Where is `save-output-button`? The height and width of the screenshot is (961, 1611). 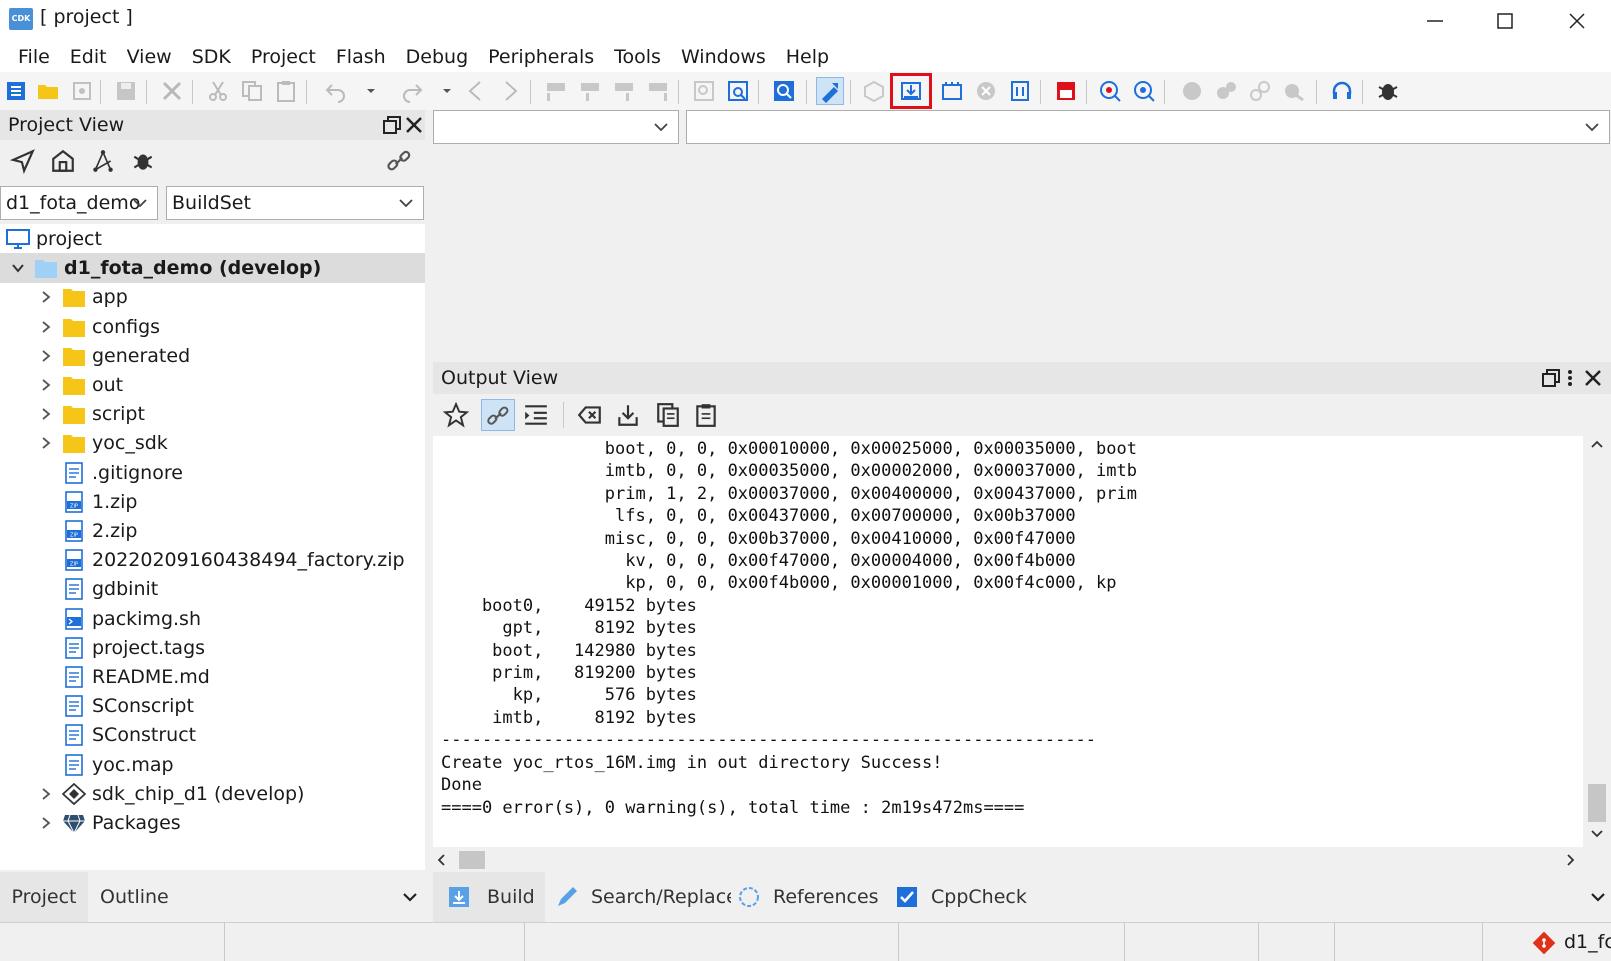 save-output-button is located at coordinates (628, 415).